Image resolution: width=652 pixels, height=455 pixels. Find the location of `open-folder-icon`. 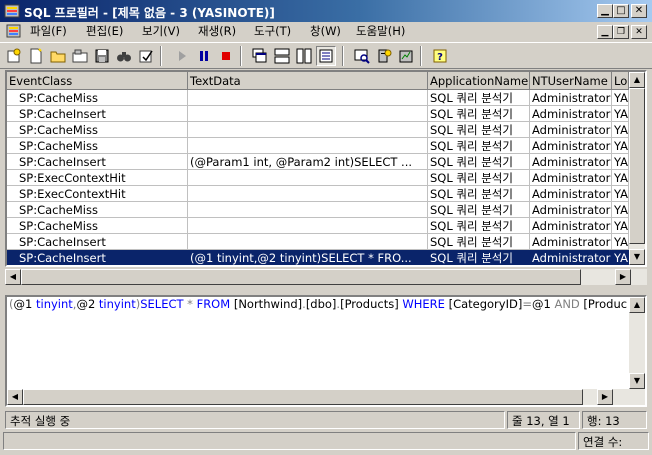

open-folder-icon is located at coordinates (58, 56).